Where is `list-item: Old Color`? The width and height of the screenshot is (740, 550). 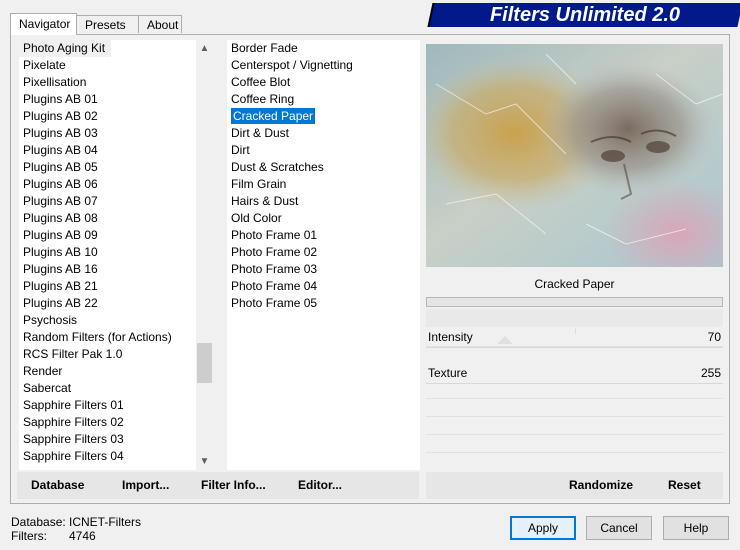
list-item: Old Color is located at coordinates (323, 218).